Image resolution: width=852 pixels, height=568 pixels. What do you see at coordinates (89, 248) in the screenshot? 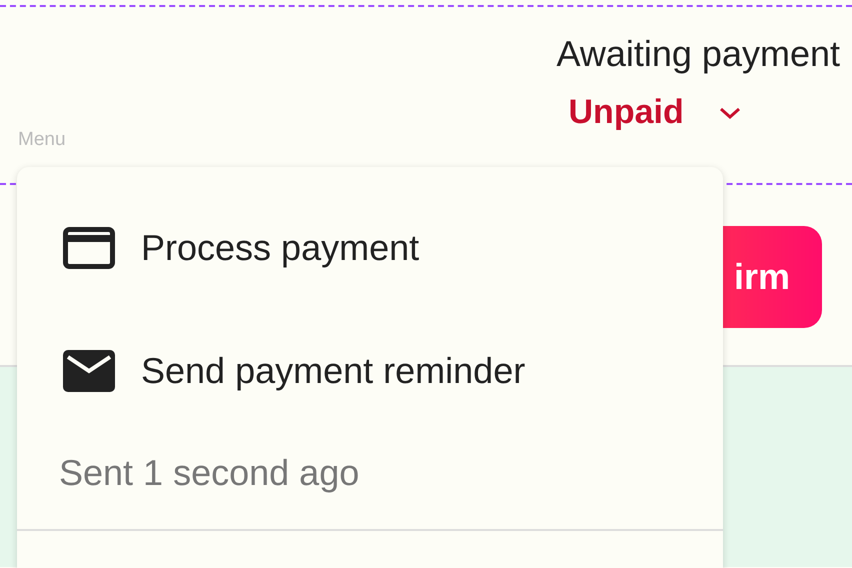
I see `credit-card-icon` at bounding box center [89, 248].